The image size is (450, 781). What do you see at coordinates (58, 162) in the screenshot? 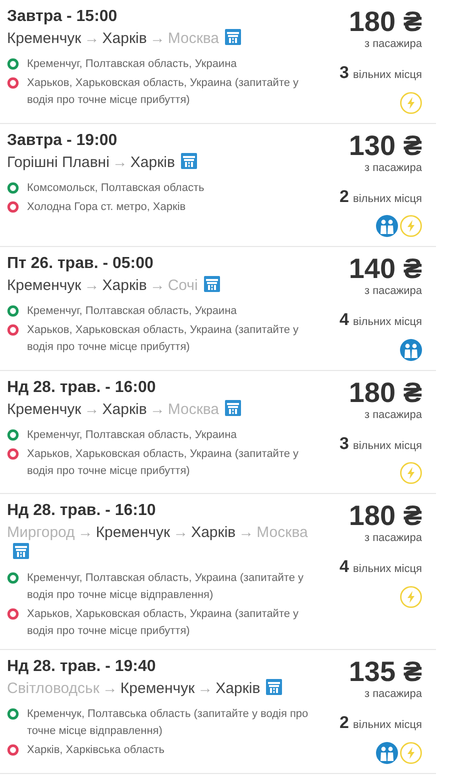
I see `route-city: Горішні Плавні` at bounding box center [58, 162].